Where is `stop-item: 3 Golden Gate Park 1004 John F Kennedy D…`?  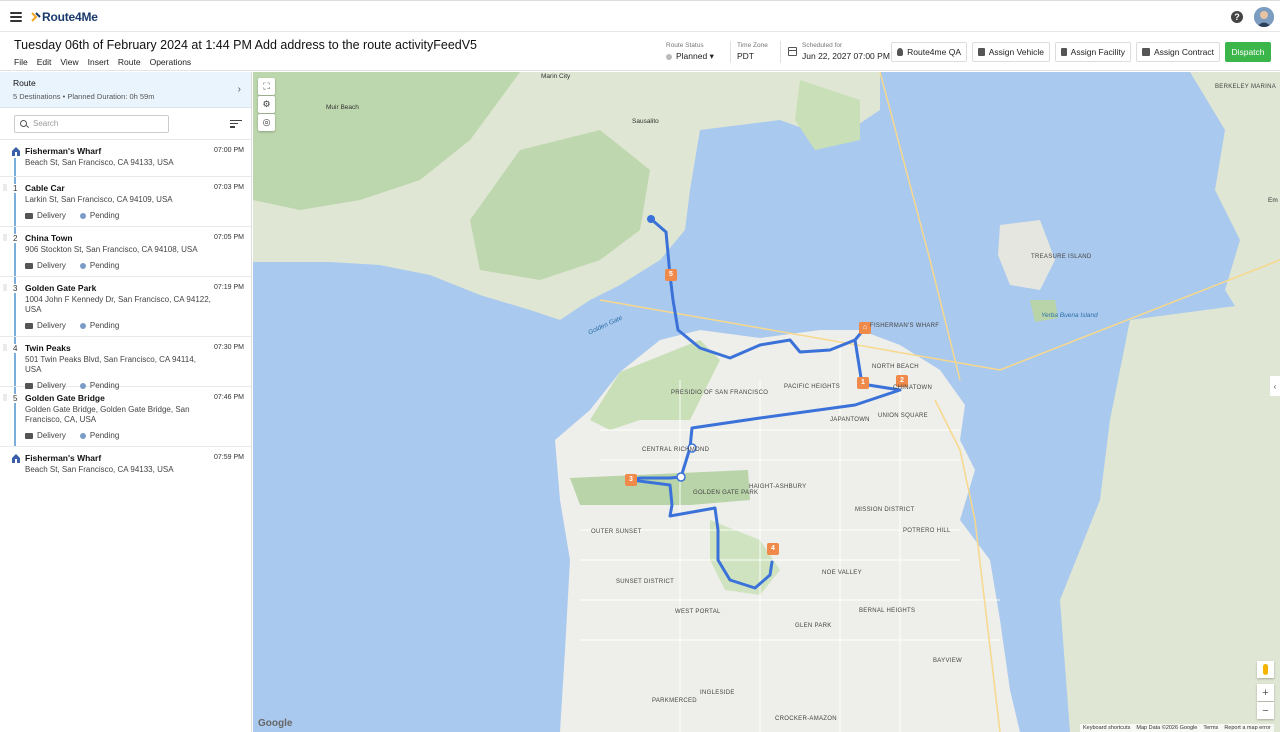
stop-item: 3 Golden Gate Park 1004 John F Kennedy D… is located at coordinates (125, 307).